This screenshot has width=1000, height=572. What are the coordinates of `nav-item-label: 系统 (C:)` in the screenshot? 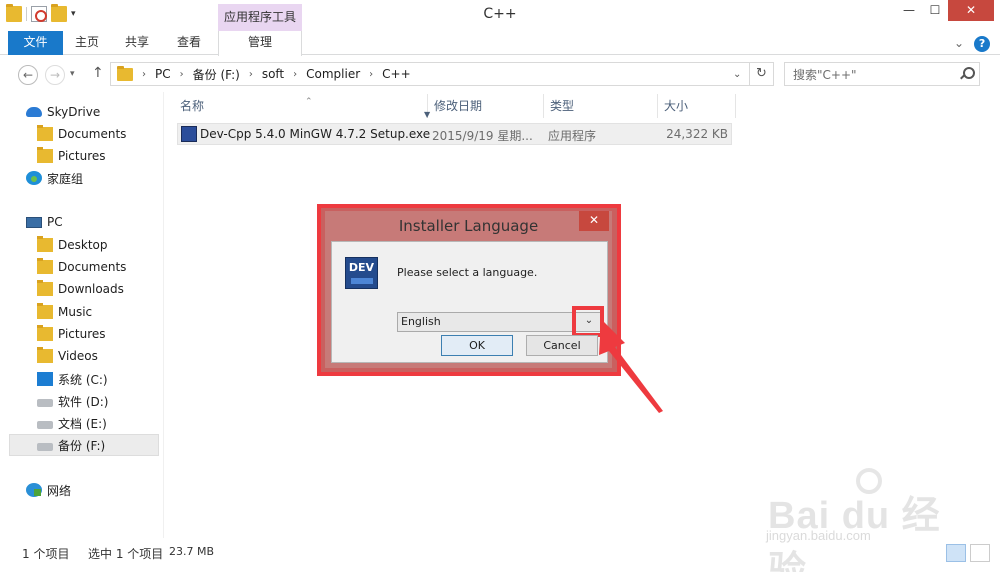 It's located at (83, 379).